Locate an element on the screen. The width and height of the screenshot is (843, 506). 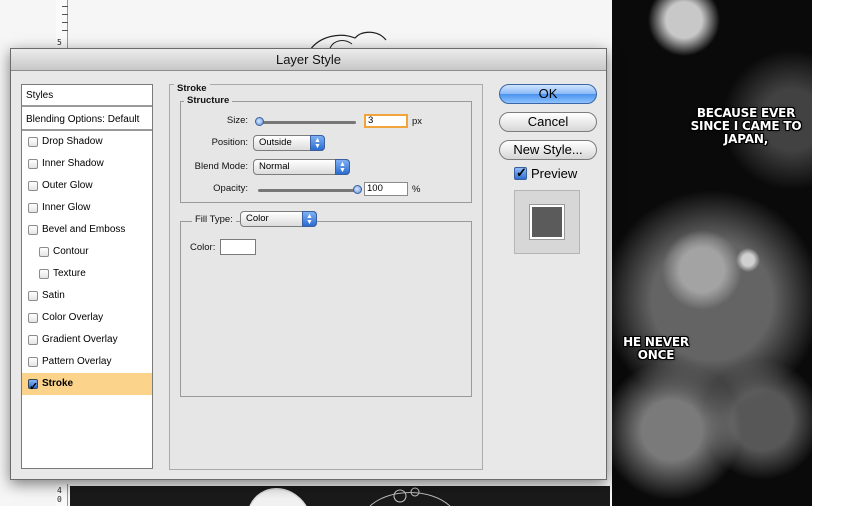
size-slider-thumb is located at coordinates (259, 121).